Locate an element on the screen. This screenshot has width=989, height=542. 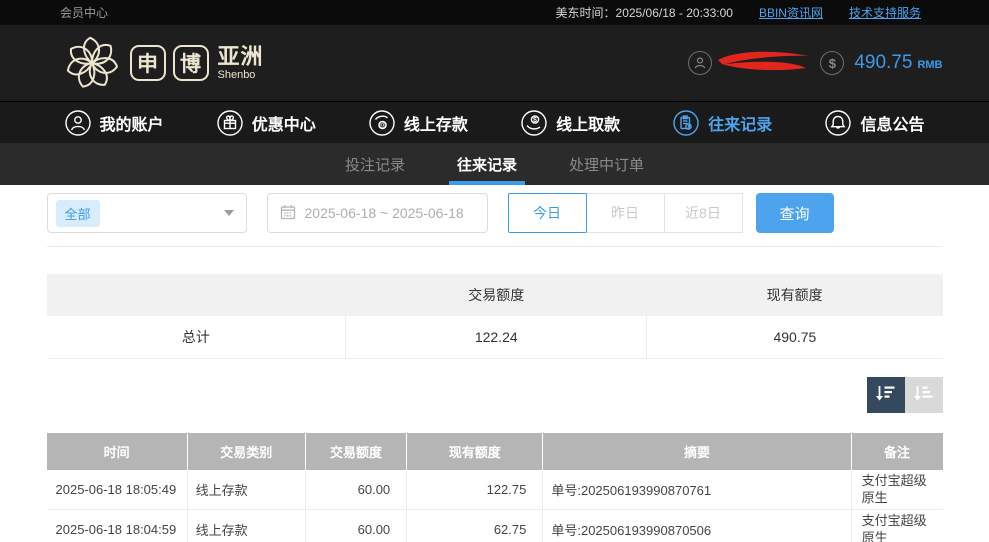
withdraw-icon: $ is located at coordinates (534, 122).